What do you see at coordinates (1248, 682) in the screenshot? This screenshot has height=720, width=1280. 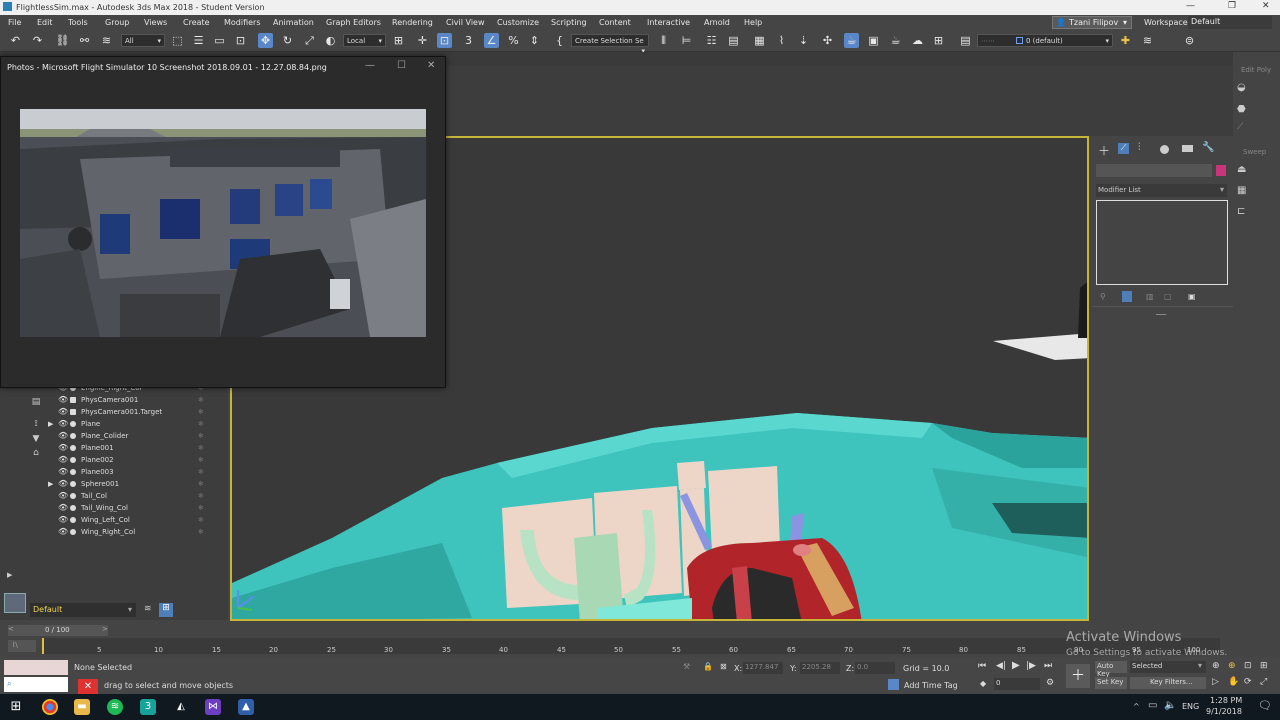 I see `orbit-icon: ⟳` at bounding box center [1248, 682].